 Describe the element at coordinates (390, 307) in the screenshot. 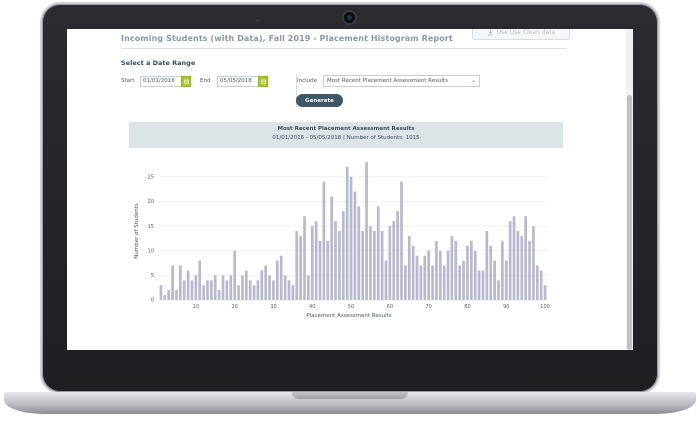

I see `x-tick-label: 60` at that location.